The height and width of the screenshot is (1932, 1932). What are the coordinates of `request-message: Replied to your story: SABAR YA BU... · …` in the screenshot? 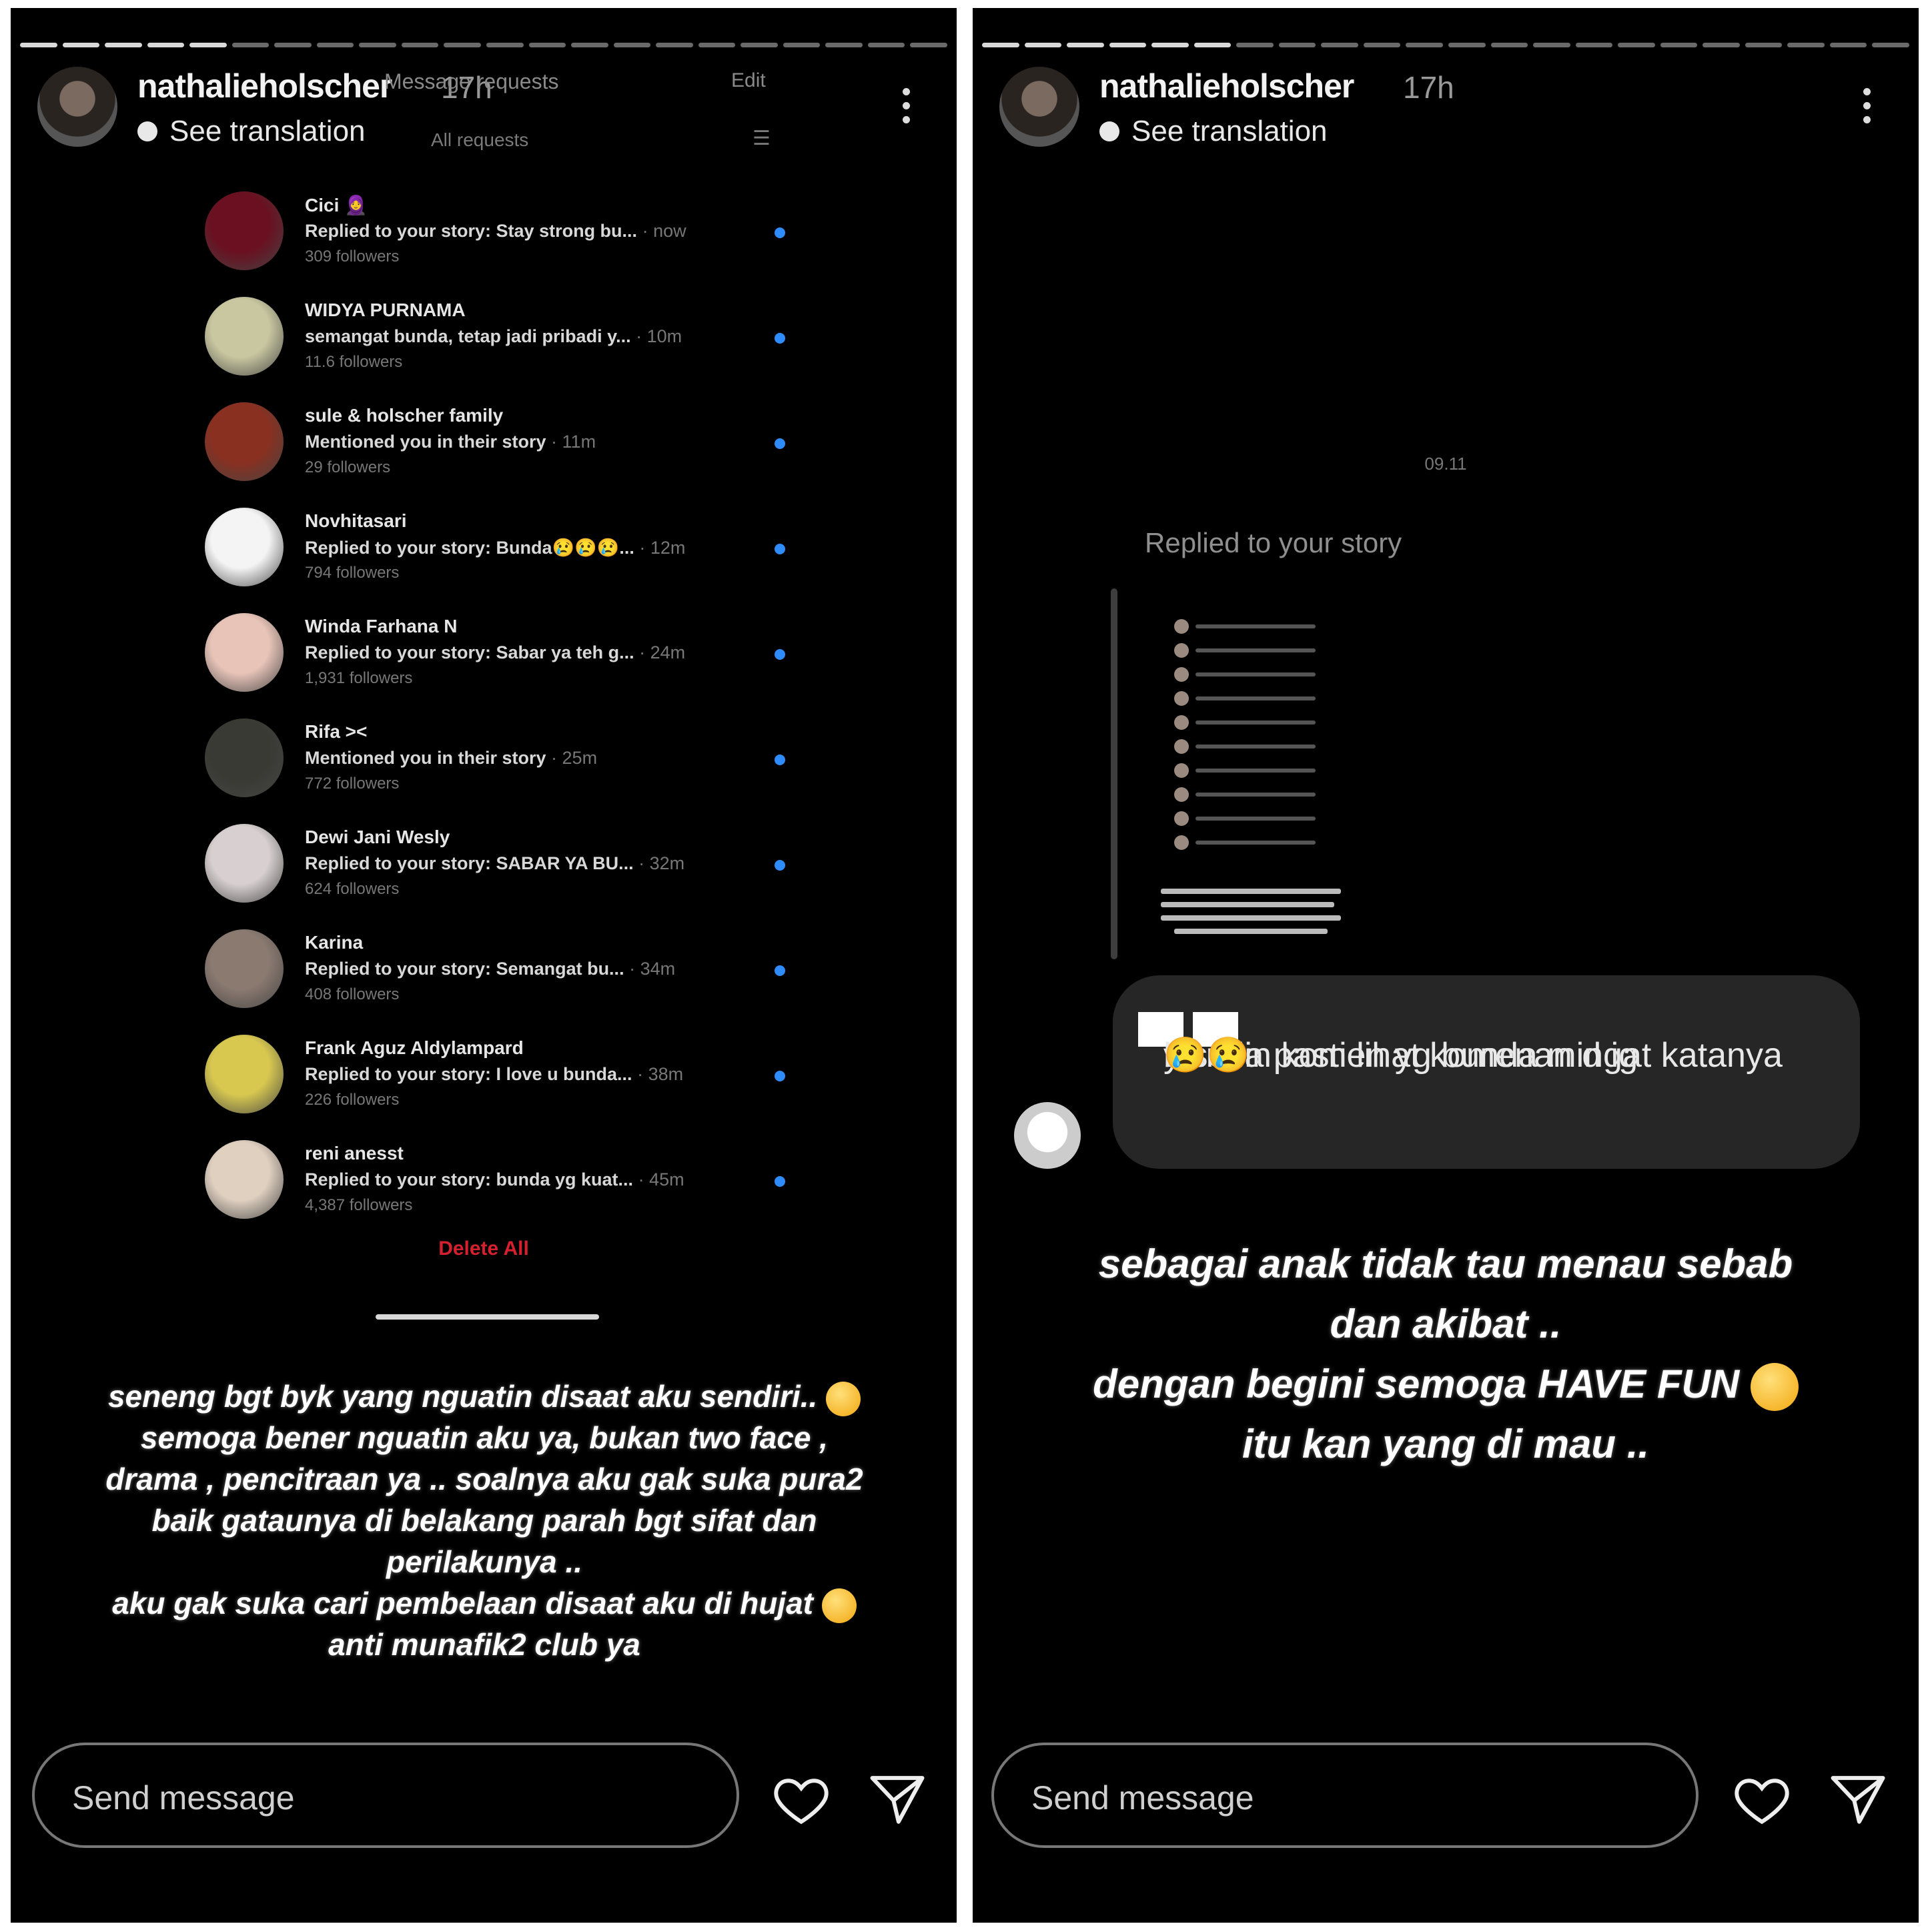 It's located at (495, 863).